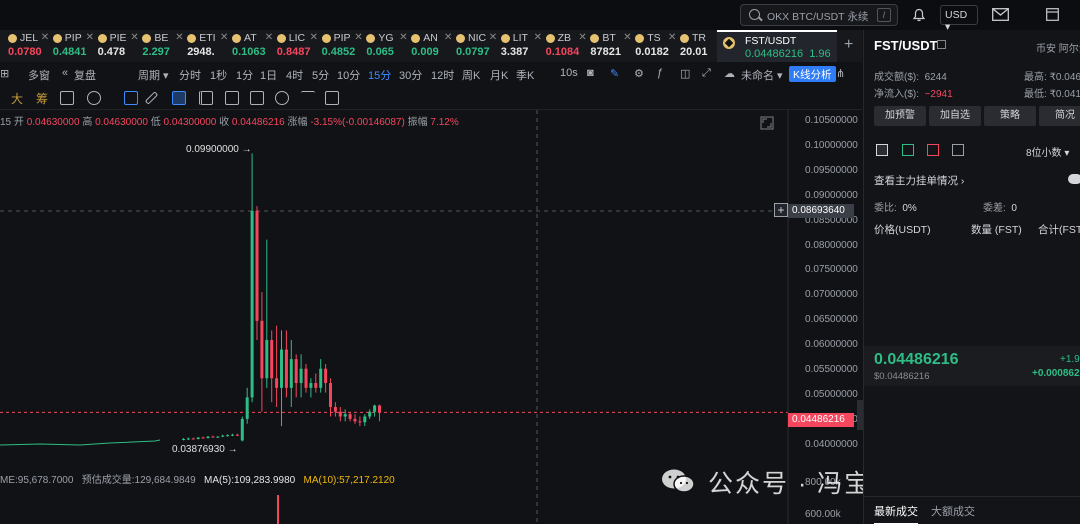  I want to click on cloud-icon: ☁, so click(729, 73).